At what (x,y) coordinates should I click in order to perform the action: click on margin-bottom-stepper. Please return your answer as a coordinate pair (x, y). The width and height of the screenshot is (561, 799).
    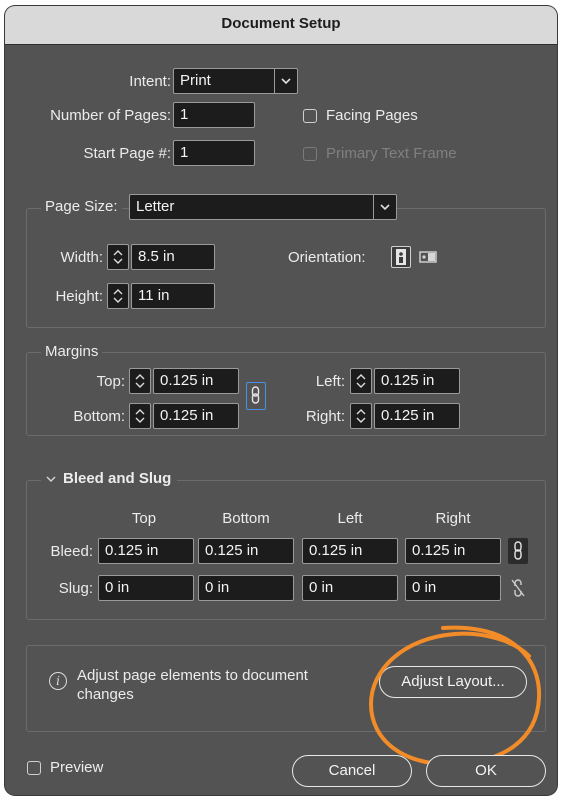
    Looking at the image, I should click on (140, 416).